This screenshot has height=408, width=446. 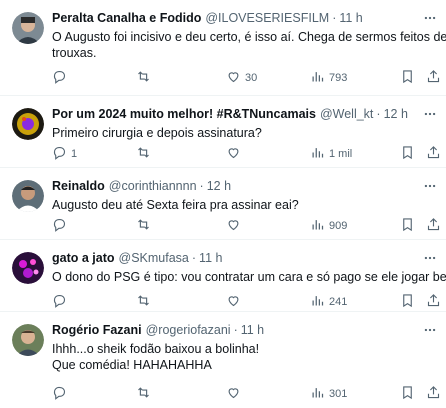 I want to click on user-handle: @corinthiannnn, so click(x=153, y=186).